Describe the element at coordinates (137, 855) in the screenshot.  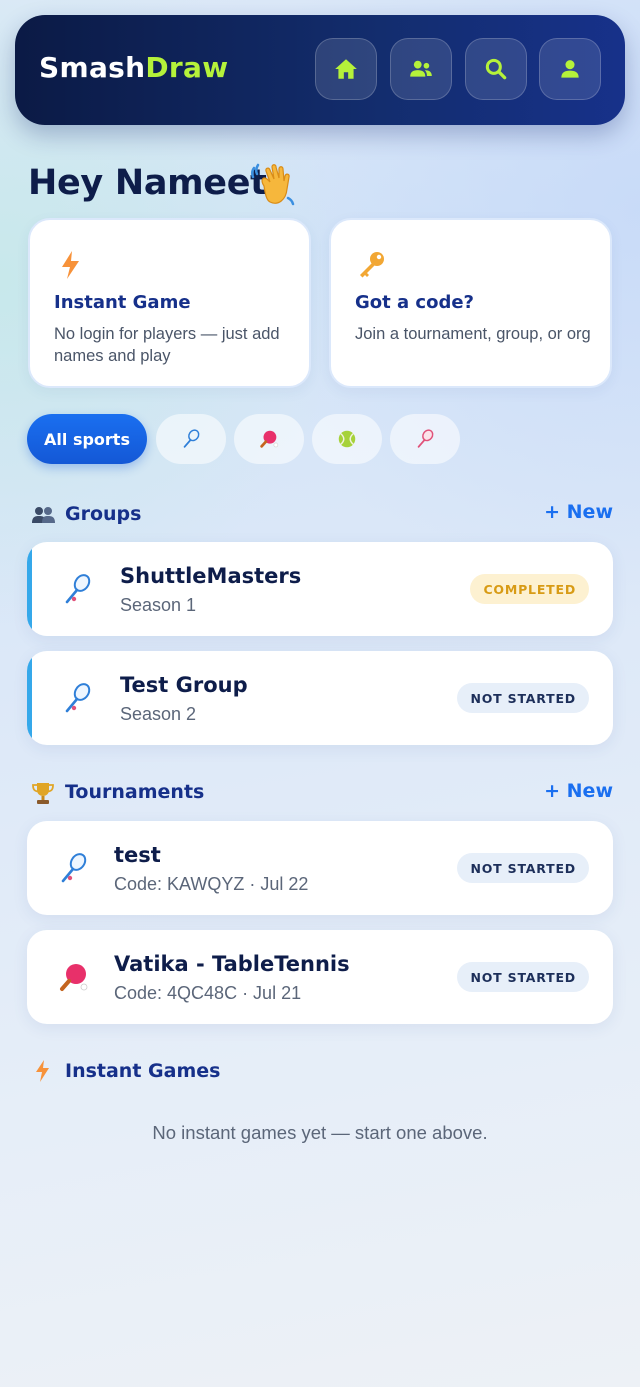
I see `tournament-name: test` at that location.